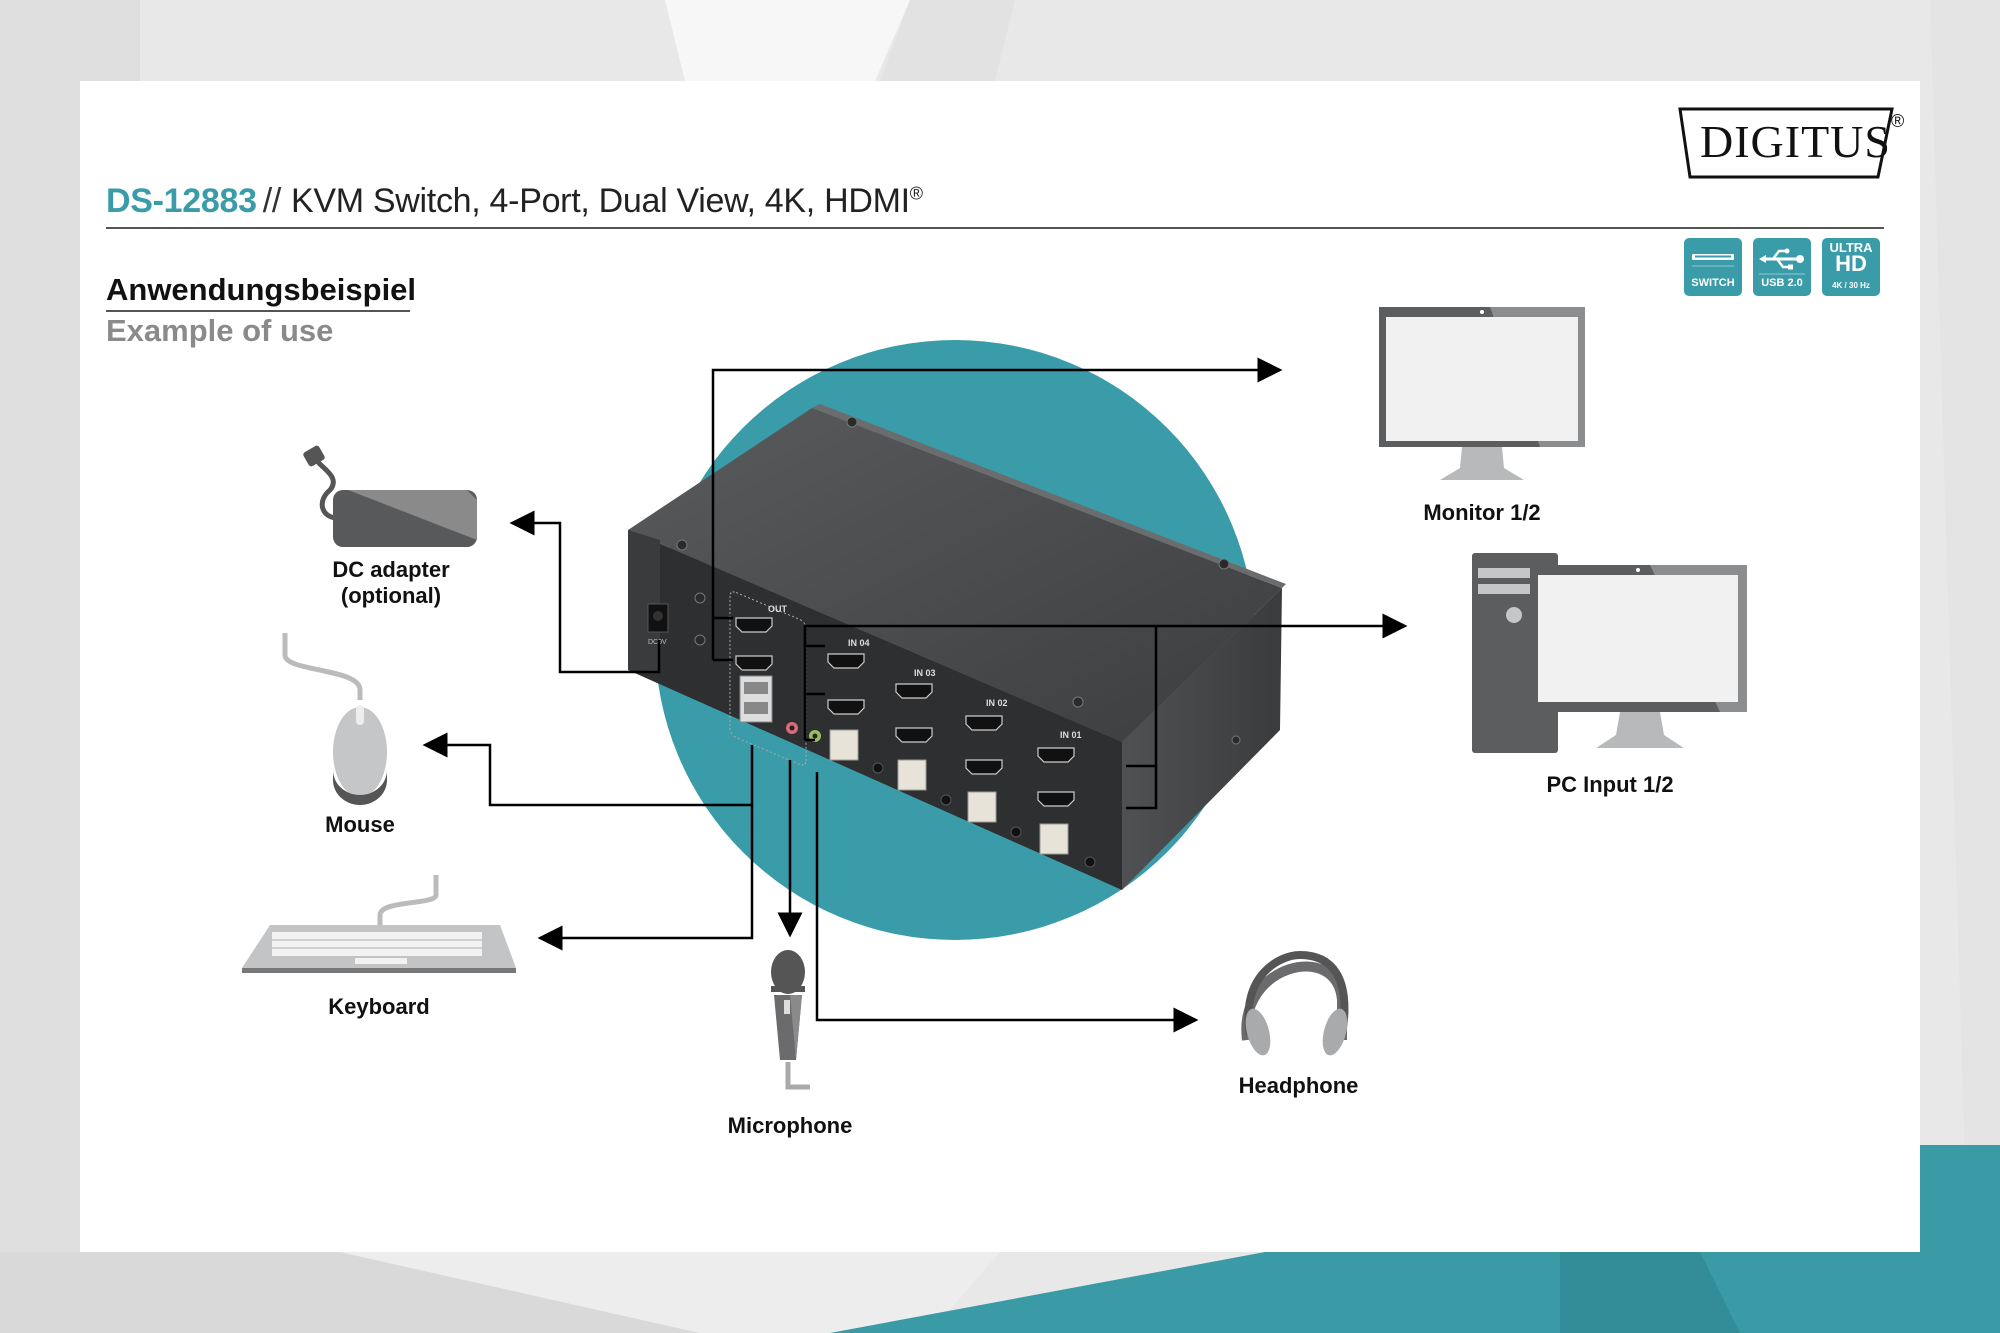 The width and height of the screenshot is (2000, 1333). Describe the element at coordinates (334, 719) in the screenshot. I see `mouse-icon` at that location.